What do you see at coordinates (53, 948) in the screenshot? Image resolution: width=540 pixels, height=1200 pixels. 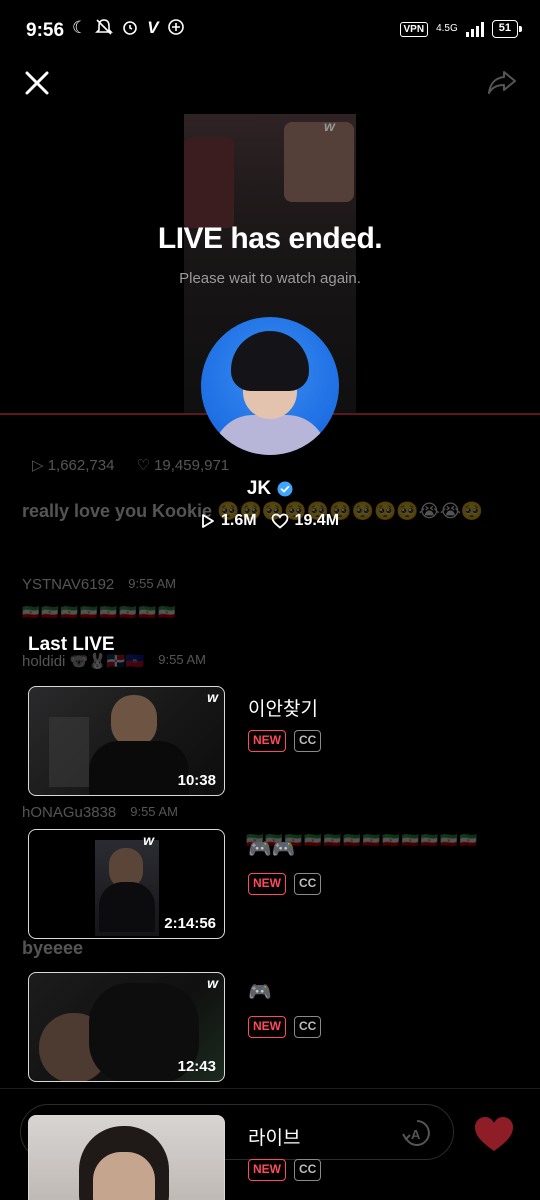 I see `chat-message: byeeee` at bounding box center [53, 948].